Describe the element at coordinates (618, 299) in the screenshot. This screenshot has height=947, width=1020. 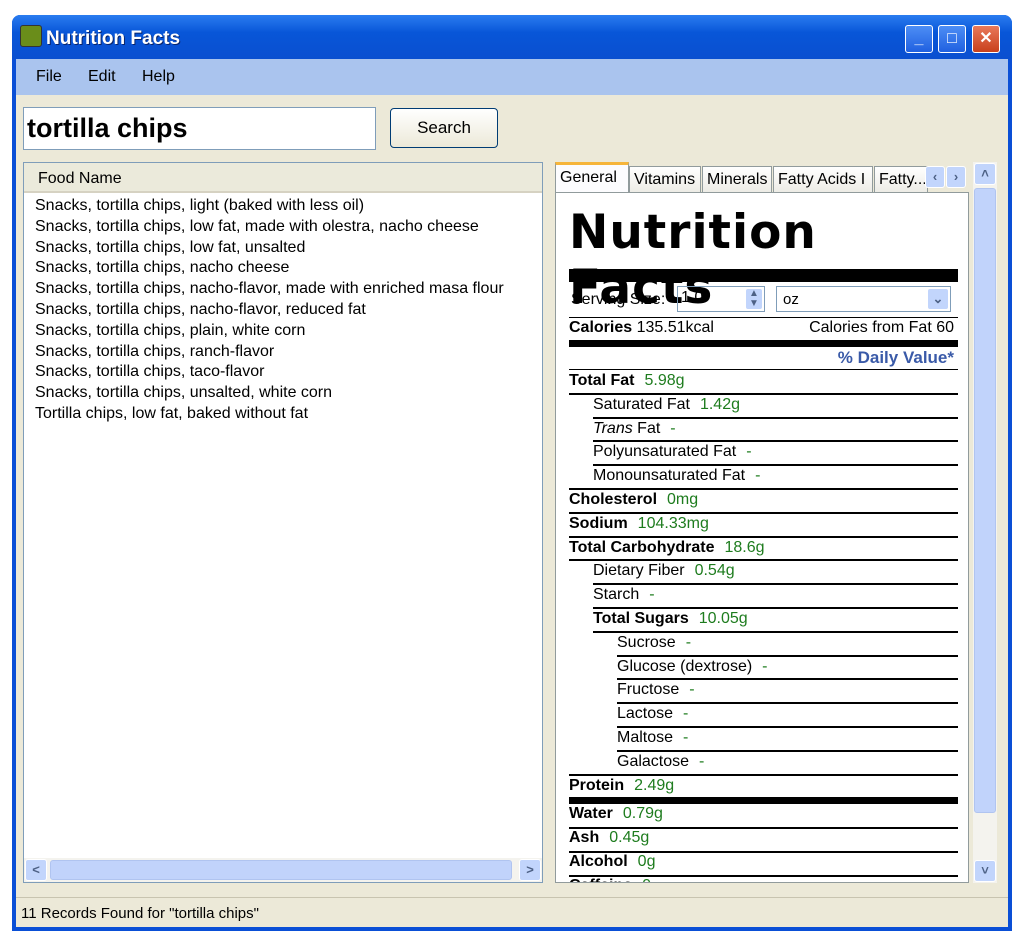
I see `serving-size-label: Serving Size:` at that location.